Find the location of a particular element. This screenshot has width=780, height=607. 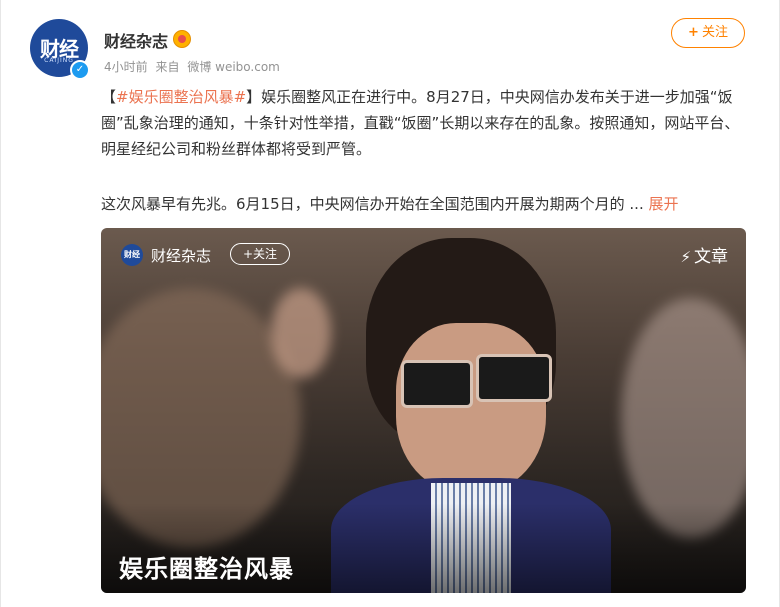

hashtag-link: #娱乐圈整治风暴# is located at coordinates (181, 97).